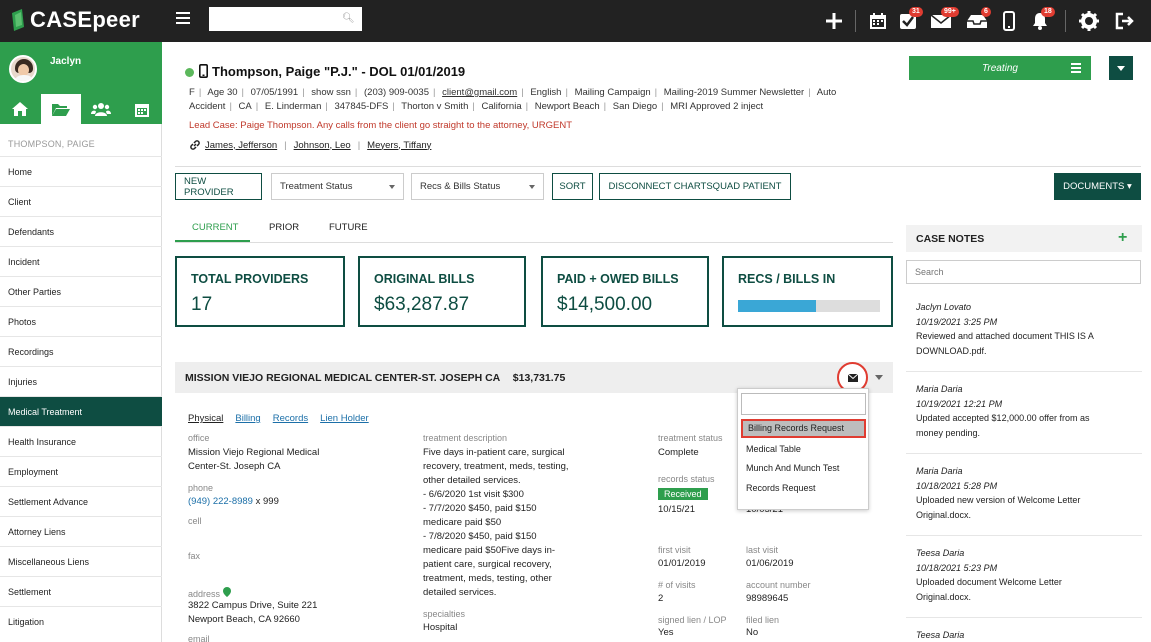 The image size is (1151, 642). I want to click on note-text: Reviewed and attached document THIS IS A, so click(1005, 336).